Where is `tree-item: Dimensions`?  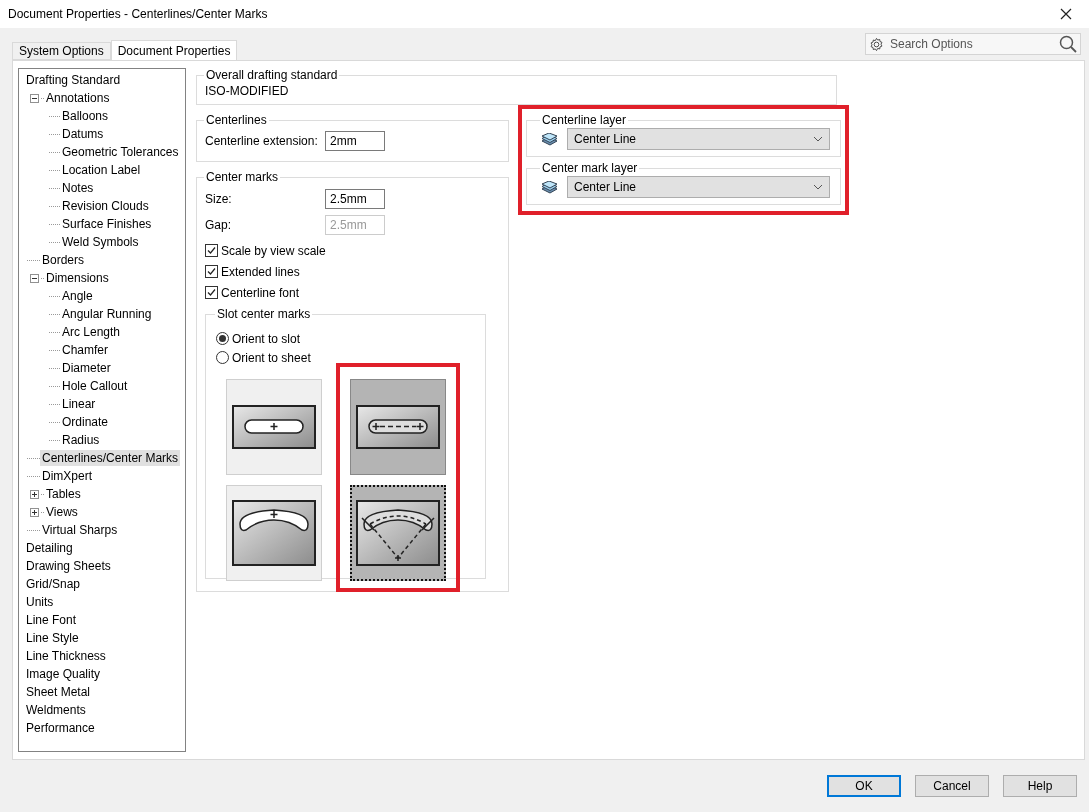 tree-item: Dimensions is located at coordinates (77, 278).